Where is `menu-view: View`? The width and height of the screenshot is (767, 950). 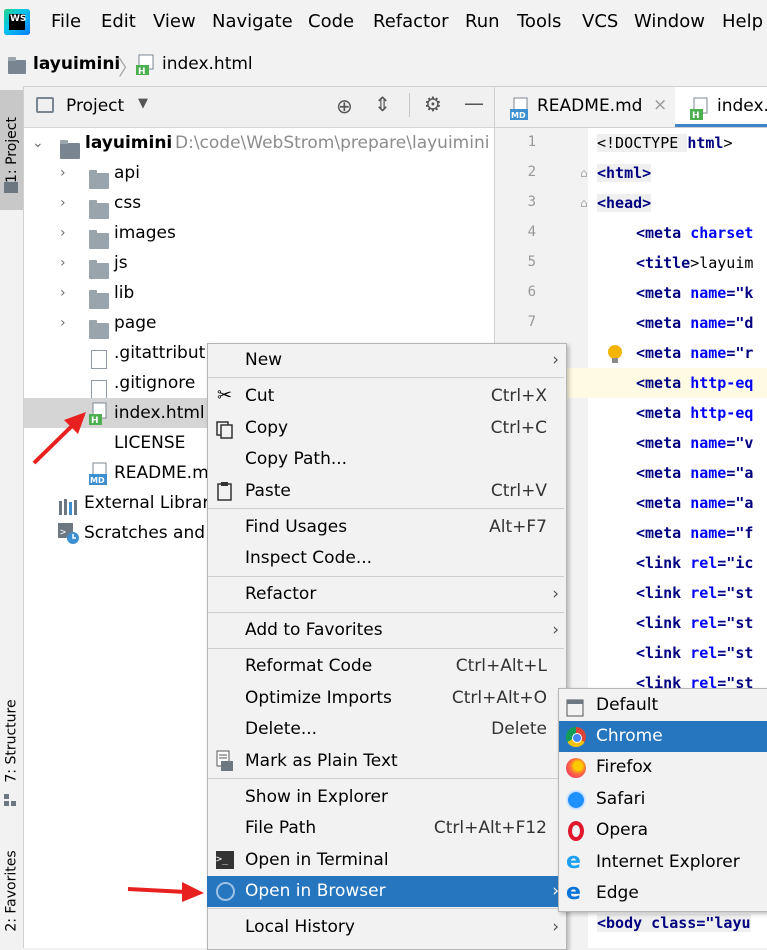
menu-view: View is located at coordinates (174, 22).